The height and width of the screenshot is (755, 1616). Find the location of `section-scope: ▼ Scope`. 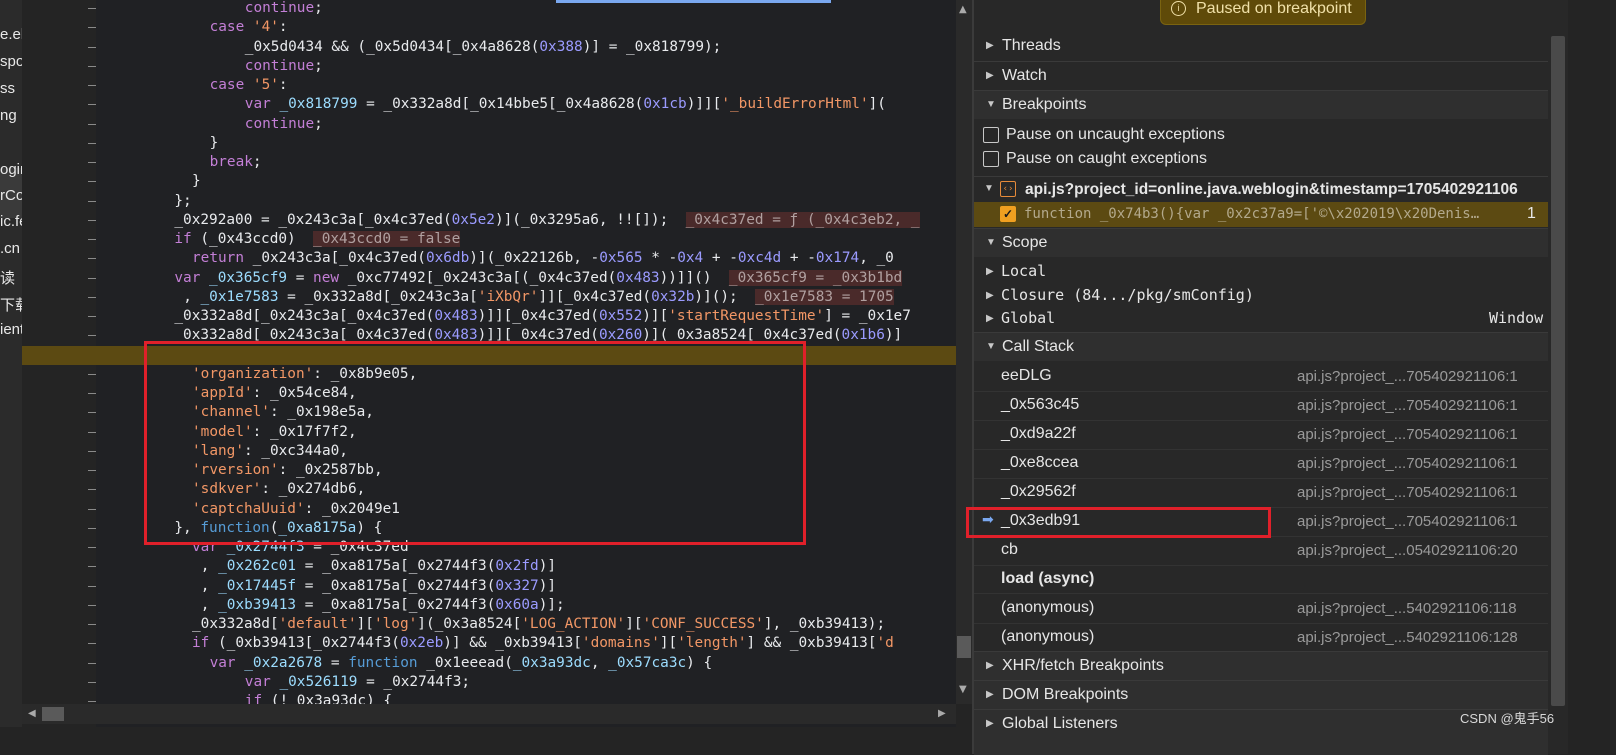

section-scope: ▼ Scope is located at coordinates (1261, 242).